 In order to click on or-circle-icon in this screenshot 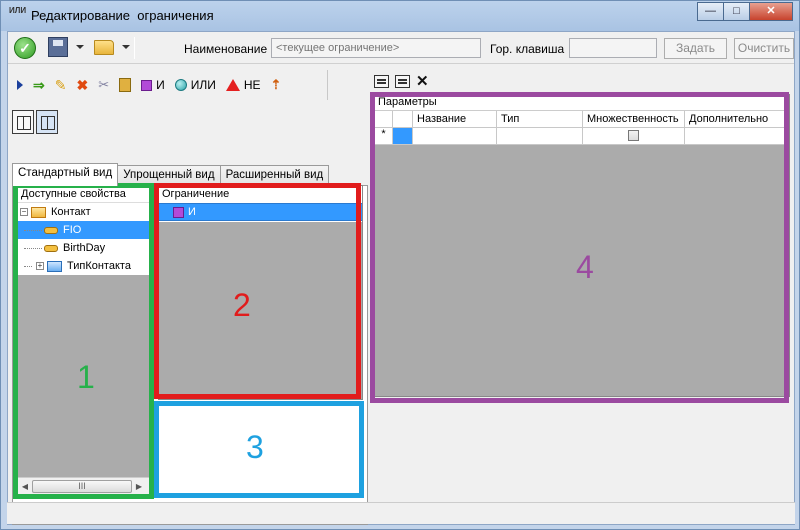, I will do `click(180, 85)`.